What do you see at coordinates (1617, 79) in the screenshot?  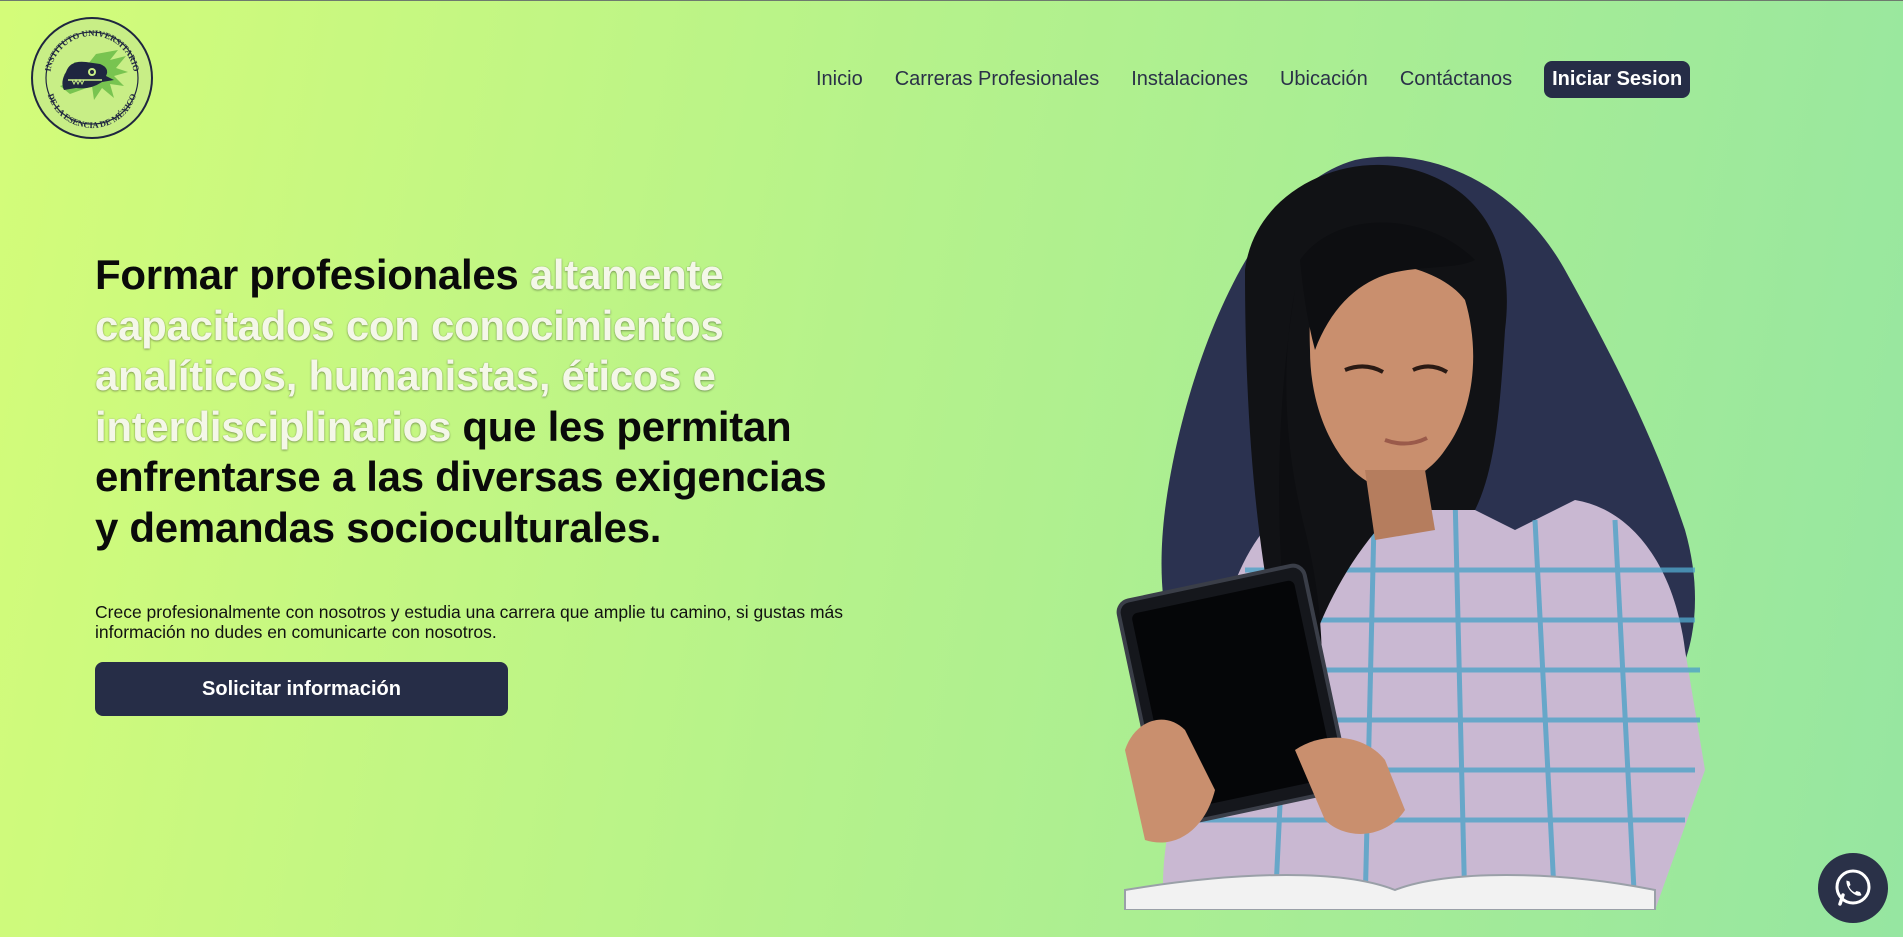 I see `login-button: Iniciar Sesion` at bounding box center [1617, 79].